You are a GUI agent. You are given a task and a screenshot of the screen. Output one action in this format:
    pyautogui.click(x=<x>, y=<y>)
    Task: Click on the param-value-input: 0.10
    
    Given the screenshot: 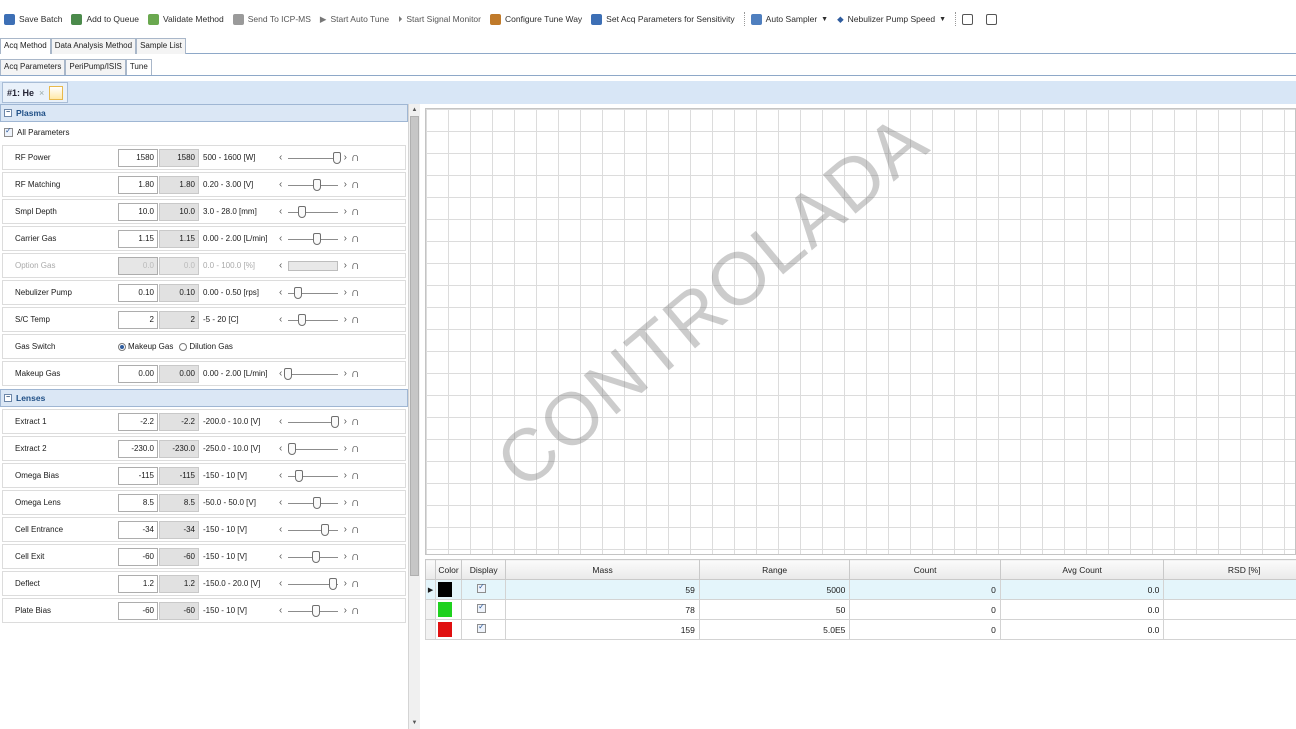 What is the action you would take?
    pyautogui.click(x=138, y=292)
    